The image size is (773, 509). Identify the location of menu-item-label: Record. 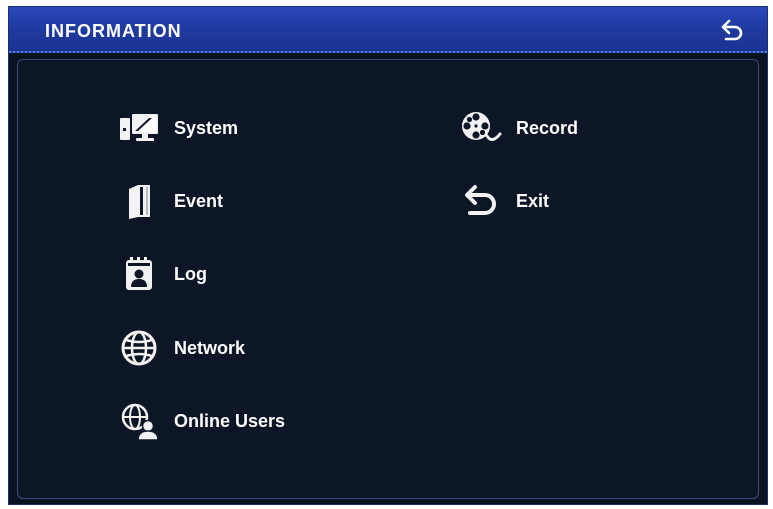
(547, 127).